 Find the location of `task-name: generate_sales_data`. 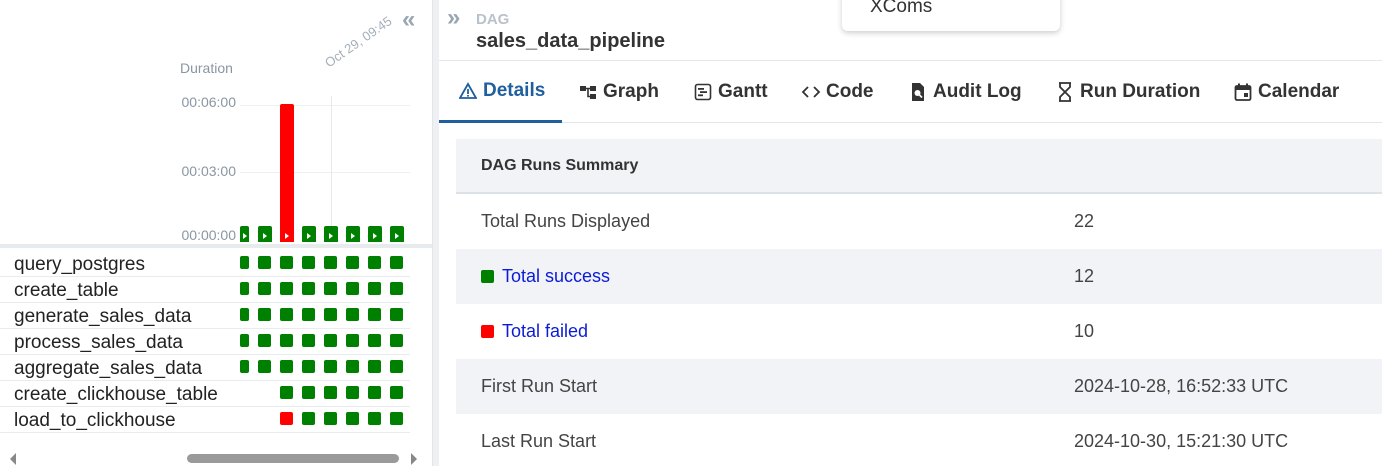

task-name: generate_sales_data is located at coordinates (102, 317).